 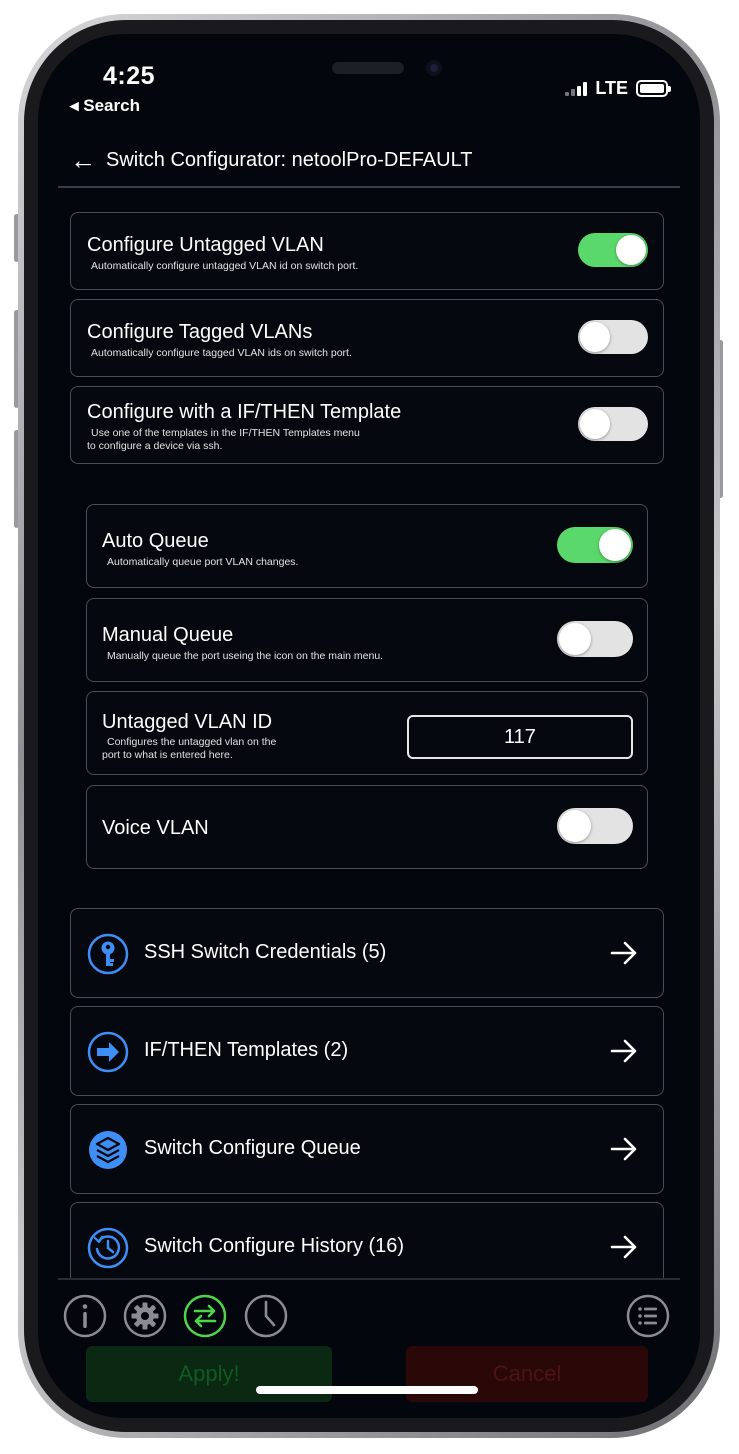 I want to click on back-arrow-icon: ←, so click(x=78, y=160).